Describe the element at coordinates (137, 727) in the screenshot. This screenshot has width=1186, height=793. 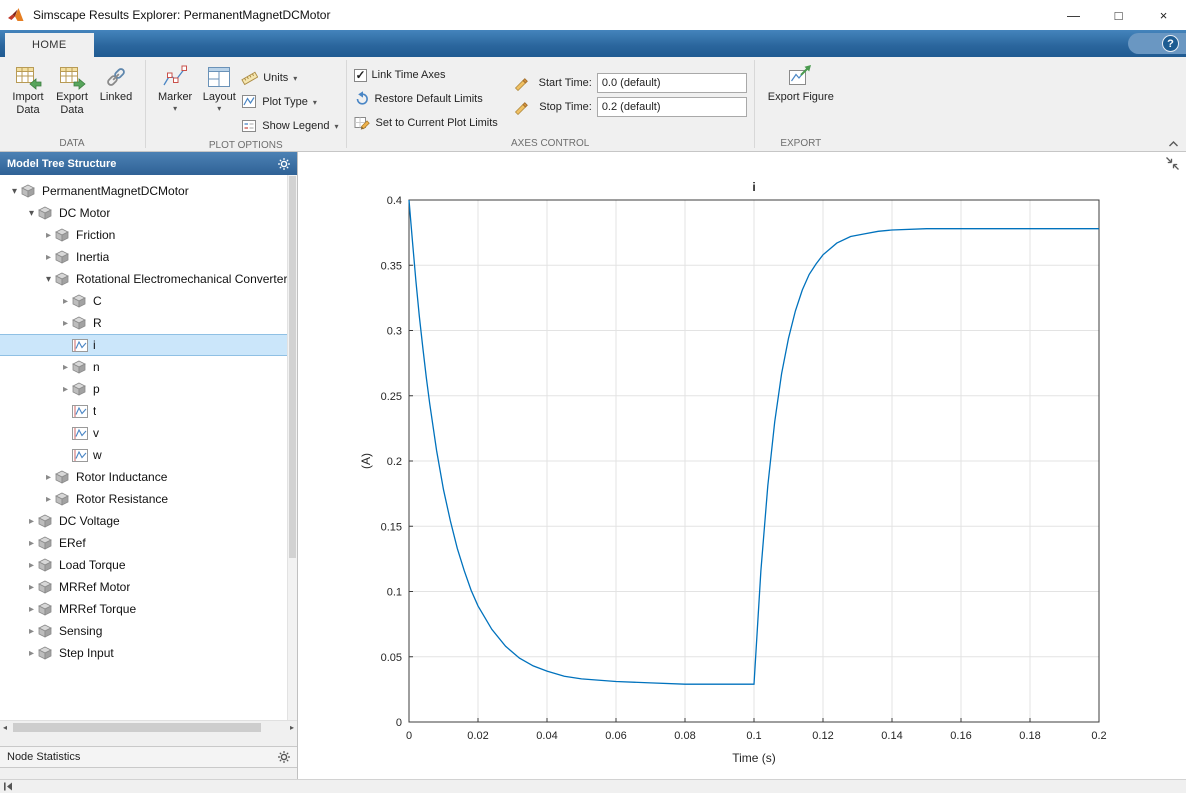
I see `tree-horizontal-scrollbar-thumb` at that location.